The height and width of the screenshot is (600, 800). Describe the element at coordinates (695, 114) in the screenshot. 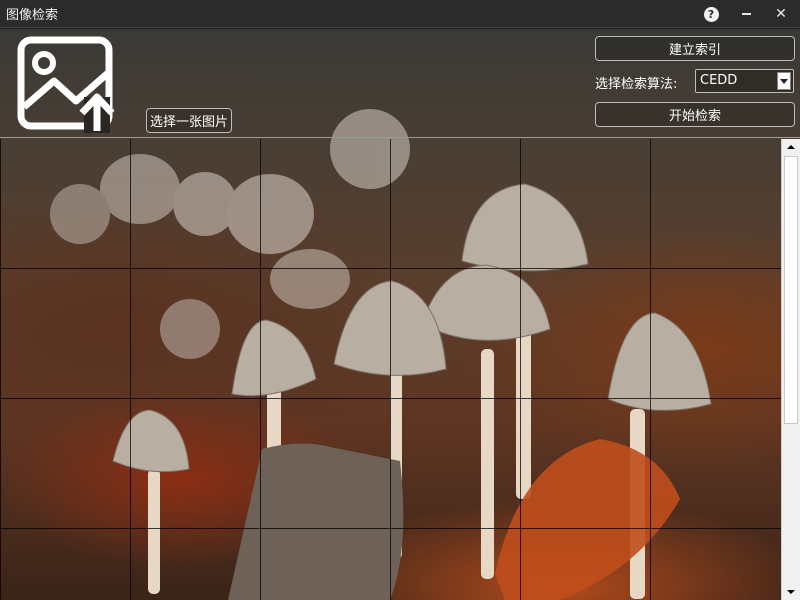

I see `start-search-button: 开始检索` at that location.